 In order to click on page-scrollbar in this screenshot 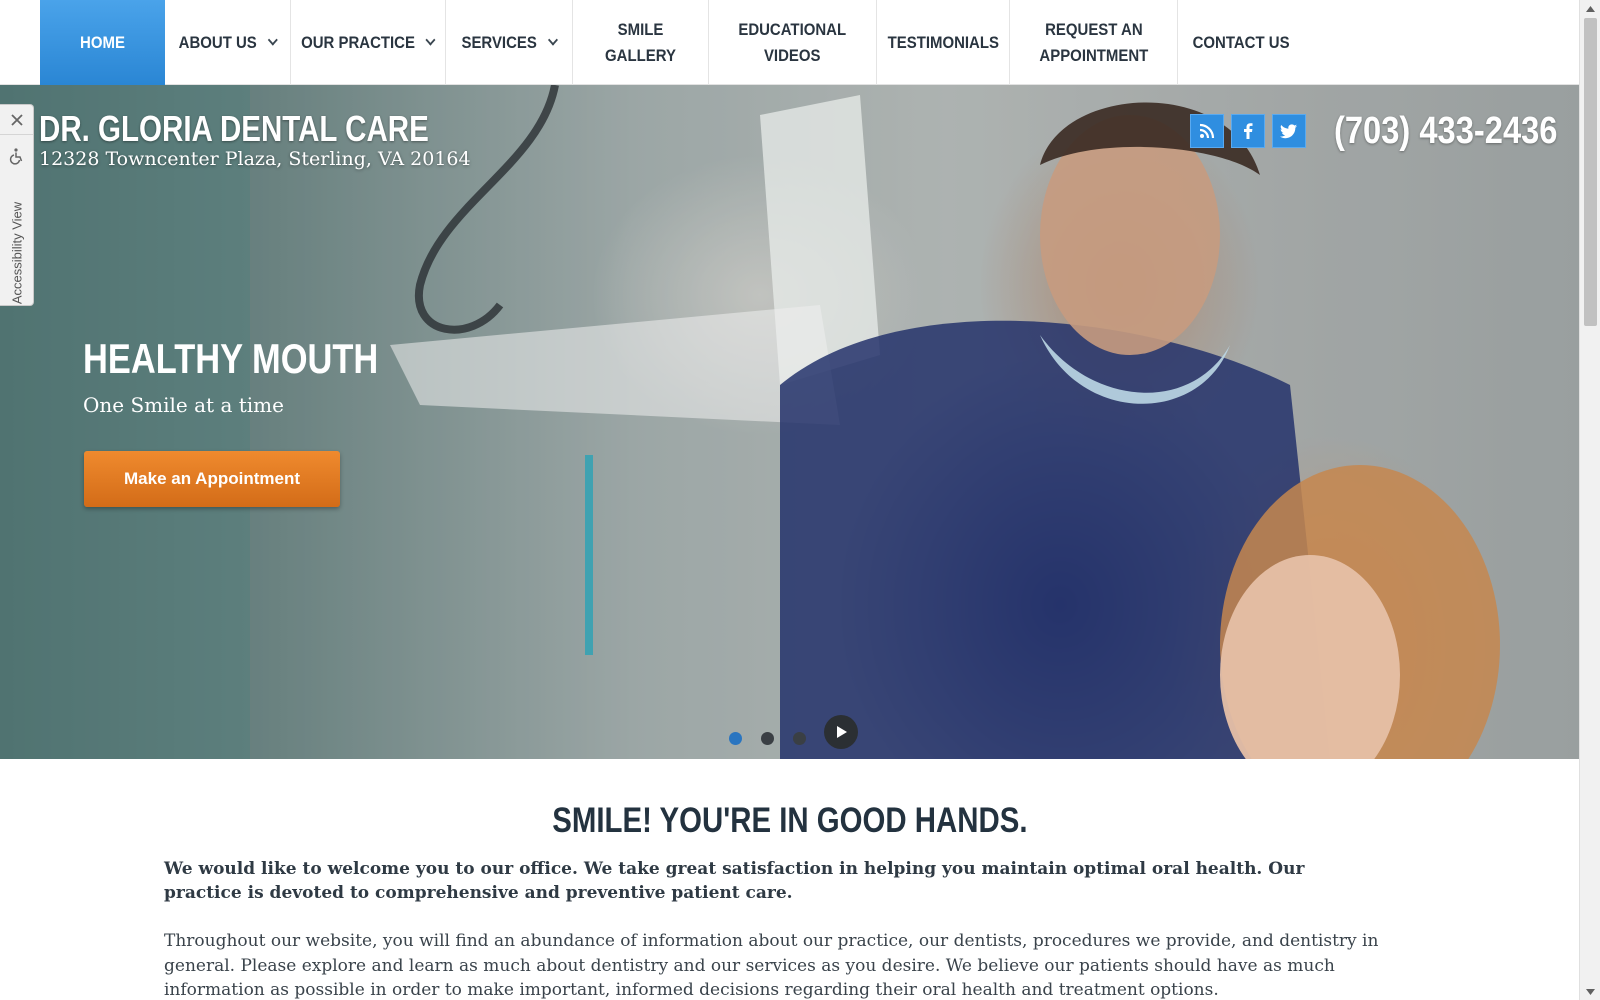, I will do `click(1589, 500)`.